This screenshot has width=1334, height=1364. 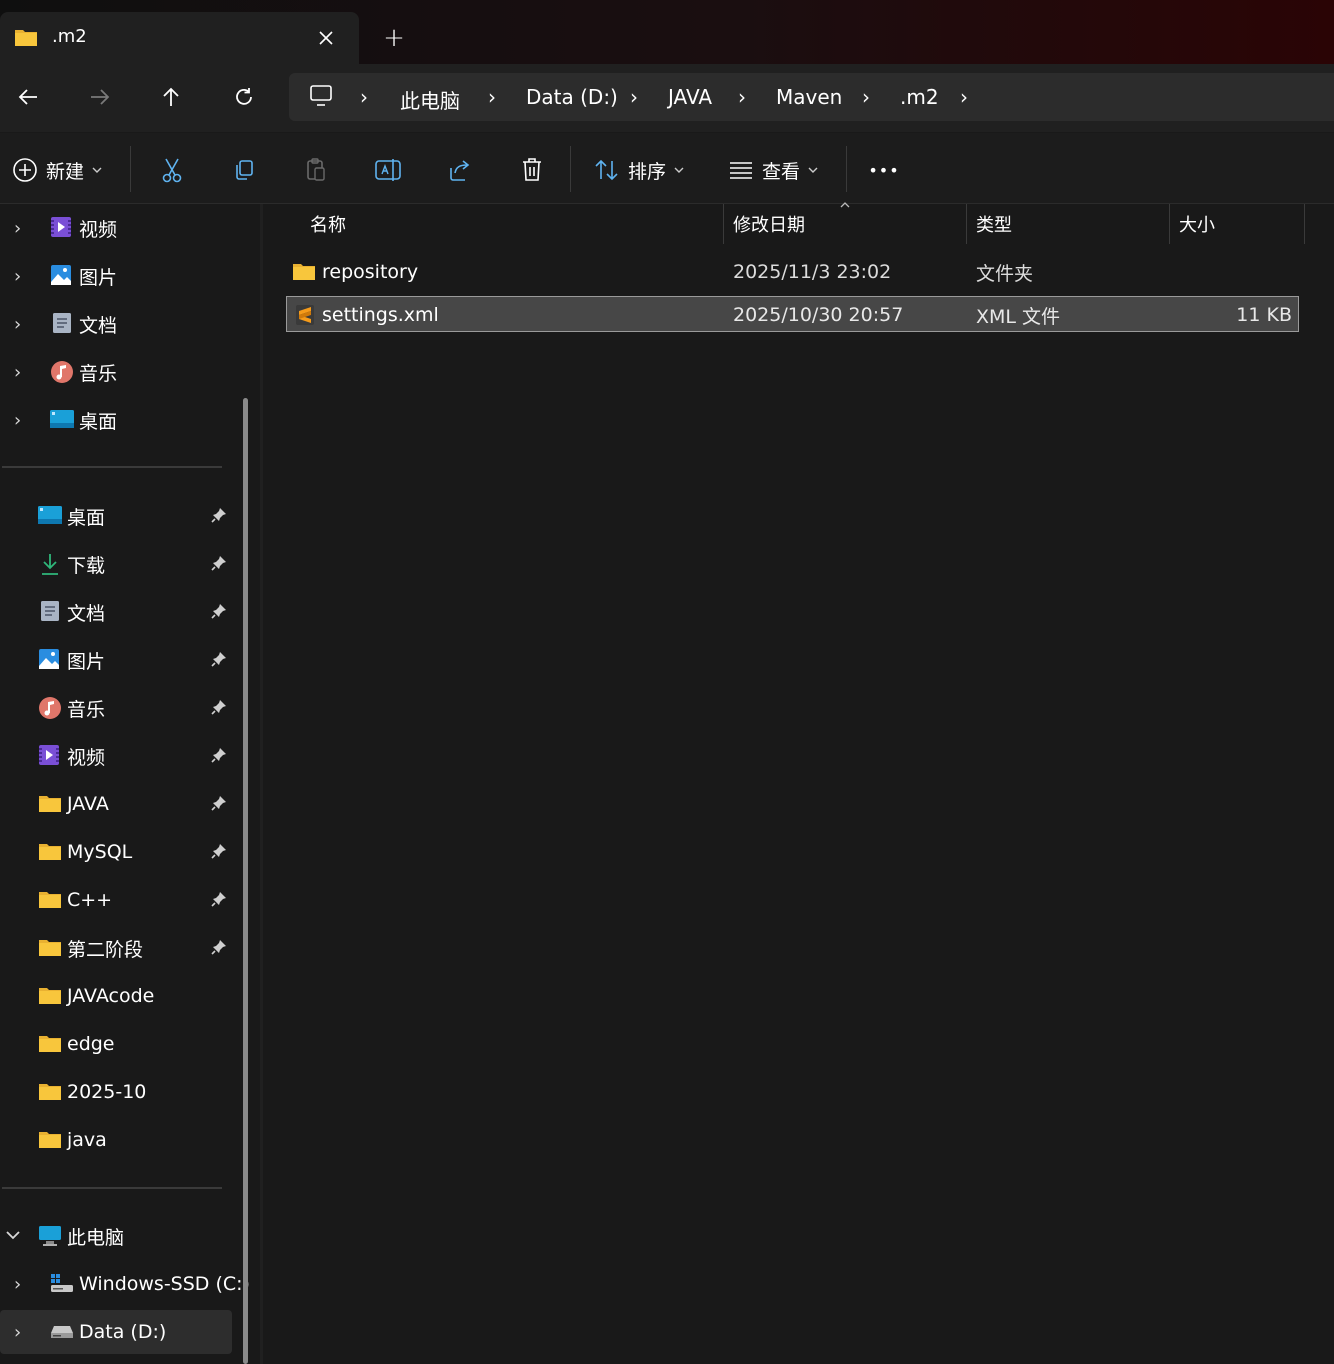 I want to click on column-header-type: 类型, so click(x=1066, y=224).